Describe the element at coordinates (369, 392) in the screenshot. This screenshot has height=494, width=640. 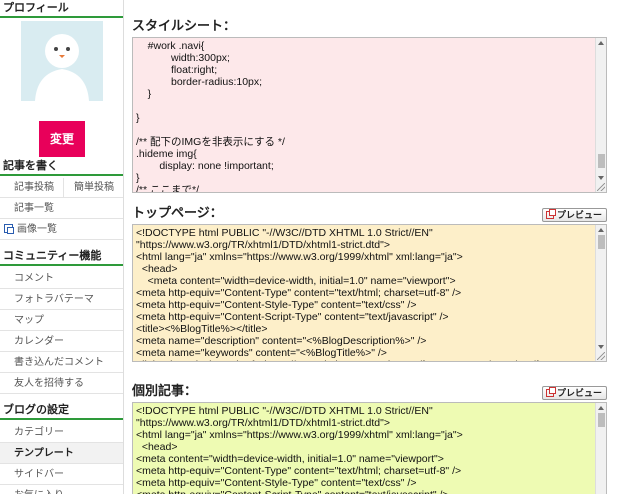
I see `entry-title: 個別記事： プレビュー` at that location.